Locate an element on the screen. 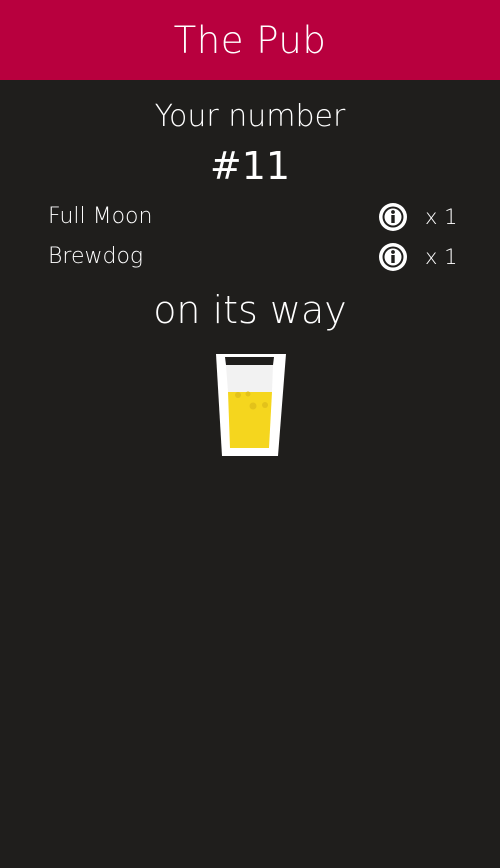  beer-glass-icon is located at coordinates (251, 406).